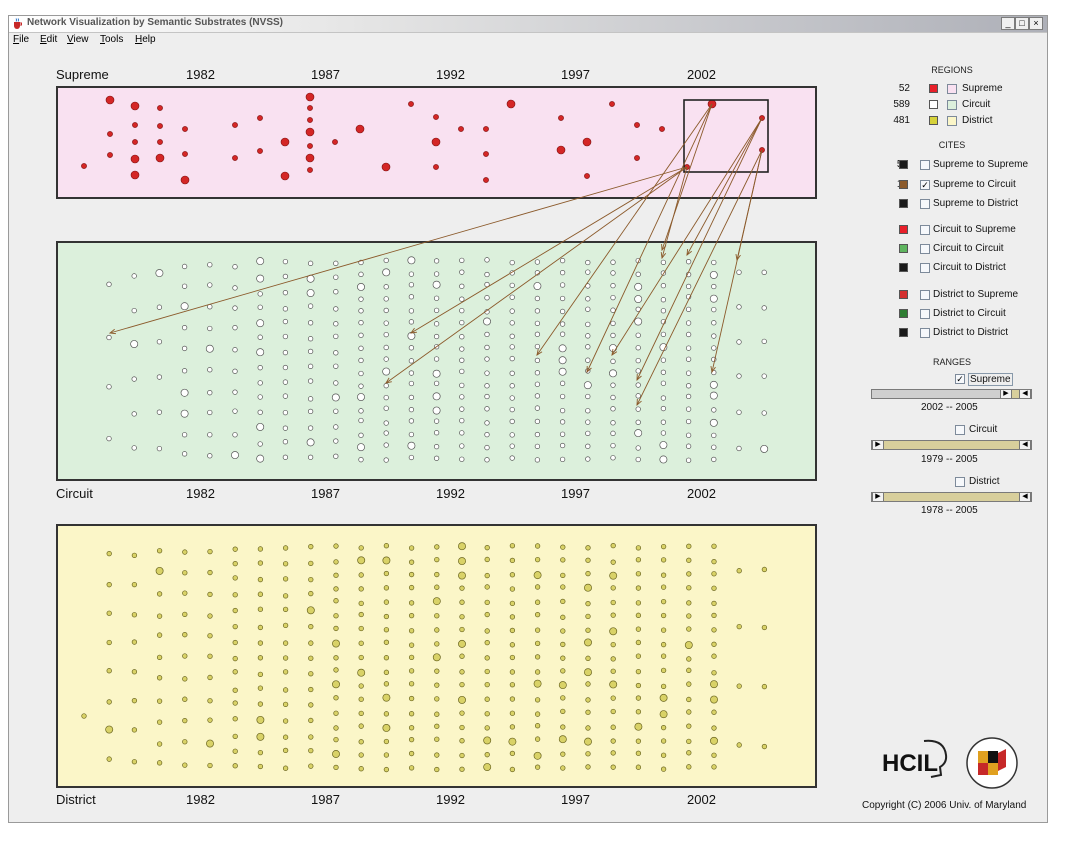  What do you see at coordinates (951, 445) in the screenshot?
I see `circuit-range-slider: ▶ ◀` at bounding box center [951, 445].